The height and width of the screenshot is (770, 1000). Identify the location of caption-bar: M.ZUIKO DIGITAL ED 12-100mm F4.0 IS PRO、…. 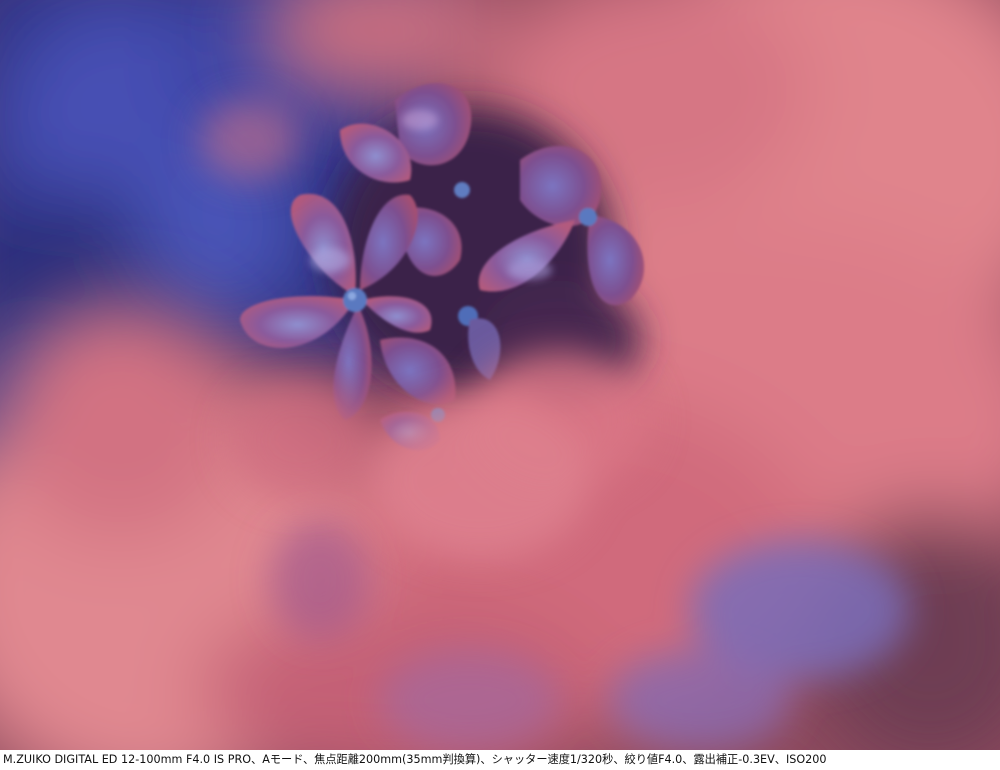
(500, 760).